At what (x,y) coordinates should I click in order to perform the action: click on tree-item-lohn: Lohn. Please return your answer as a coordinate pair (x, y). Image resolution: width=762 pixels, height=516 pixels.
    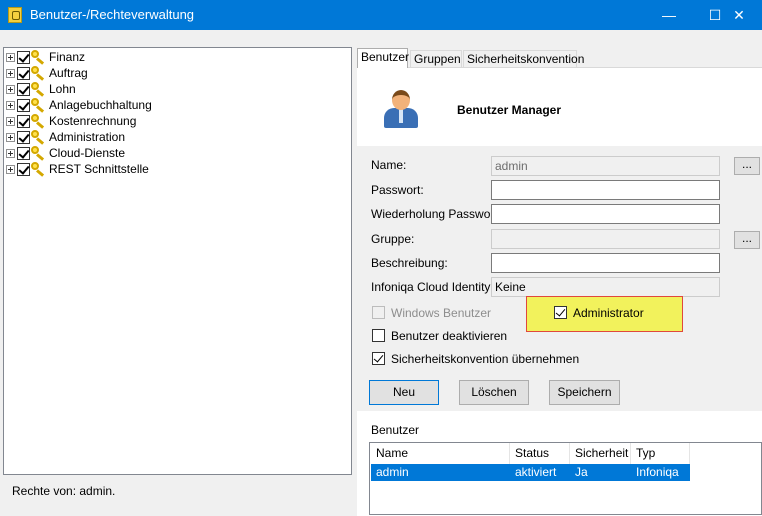
    Looking at the image, I should click on (41, 89).